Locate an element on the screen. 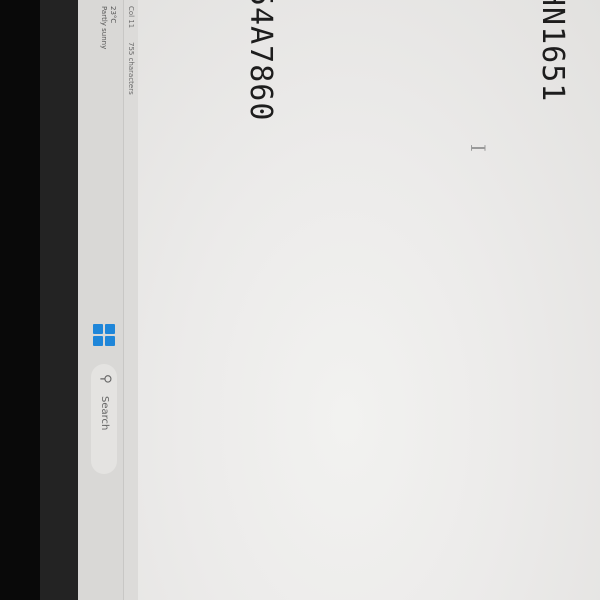  taskbar: 23°C Partly sunny ⚲ Search ▲ is located at coordinates (100, 300).